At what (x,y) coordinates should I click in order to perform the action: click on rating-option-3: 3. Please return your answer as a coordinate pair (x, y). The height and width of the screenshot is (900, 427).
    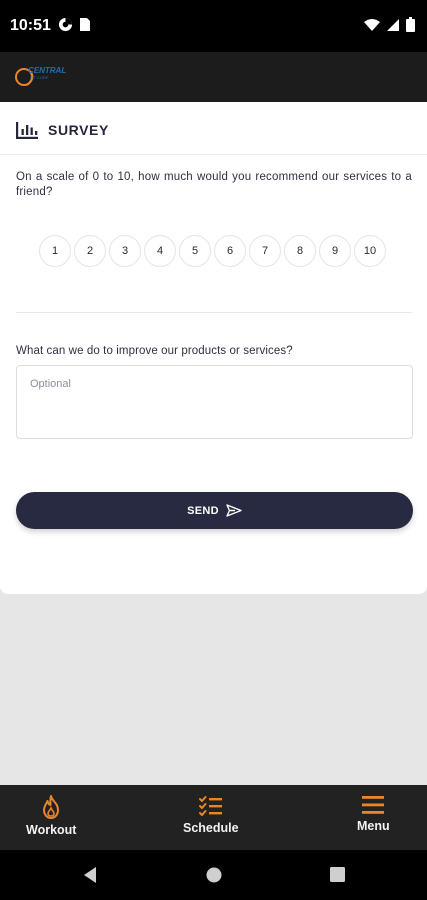
    Looking at the image, I should click on (125, 251).